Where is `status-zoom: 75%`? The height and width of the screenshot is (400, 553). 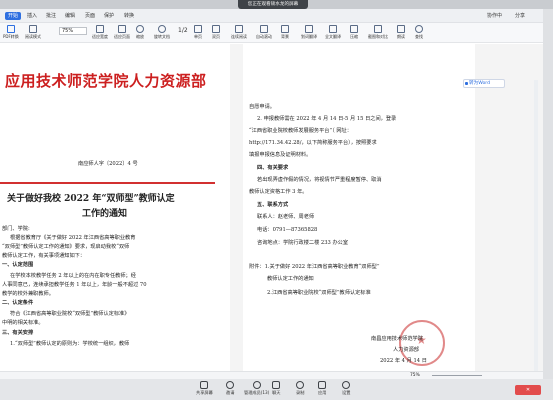 status-zoom: 75% is located at coordinates (415, 375).